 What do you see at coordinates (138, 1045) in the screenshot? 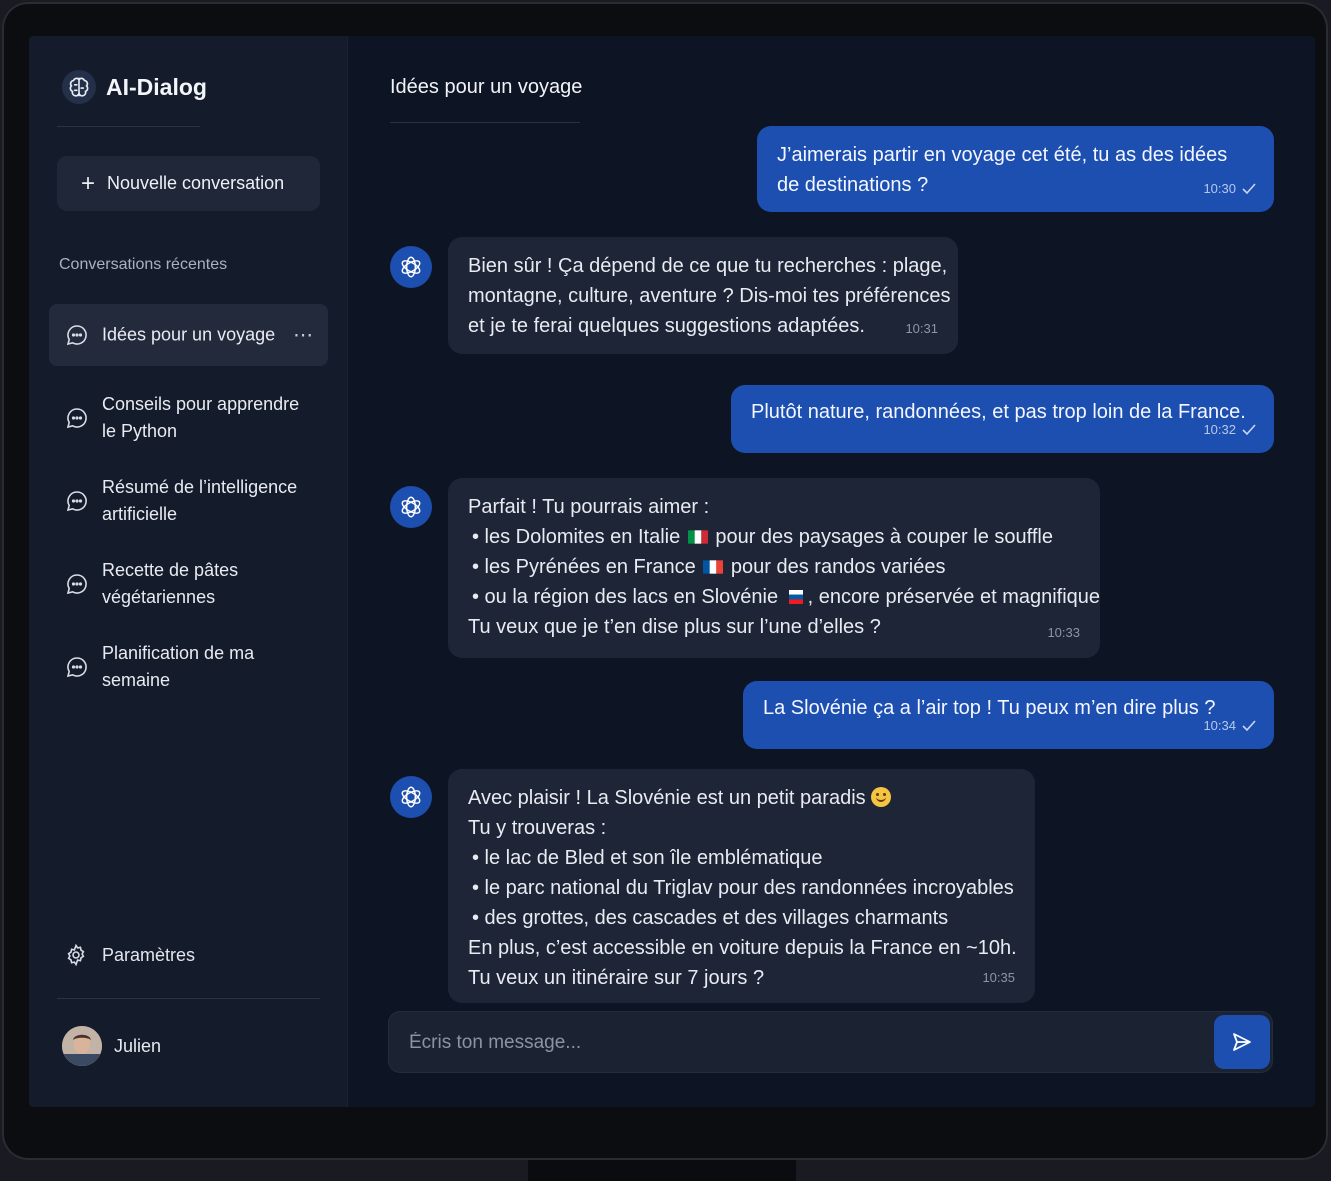
I see `user-name: Julien` at bounding box center [138, 1045].